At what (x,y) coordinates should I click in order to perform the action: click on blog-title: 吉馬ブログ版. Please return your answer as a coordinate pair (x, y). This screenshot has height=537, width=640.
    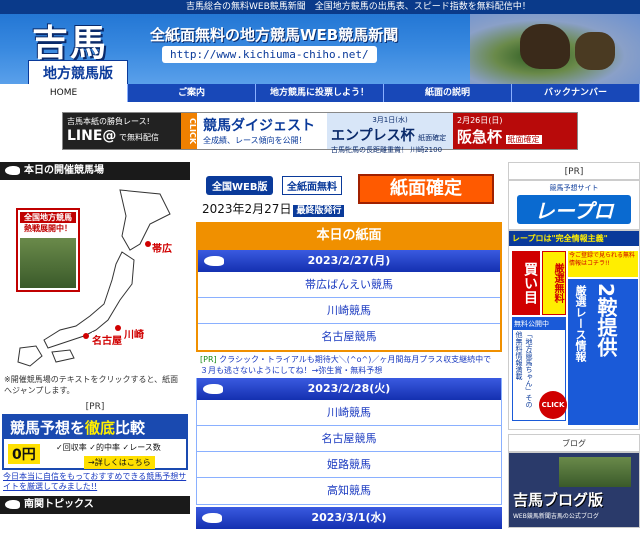
    Looking at the image, I should click on (558, 500).